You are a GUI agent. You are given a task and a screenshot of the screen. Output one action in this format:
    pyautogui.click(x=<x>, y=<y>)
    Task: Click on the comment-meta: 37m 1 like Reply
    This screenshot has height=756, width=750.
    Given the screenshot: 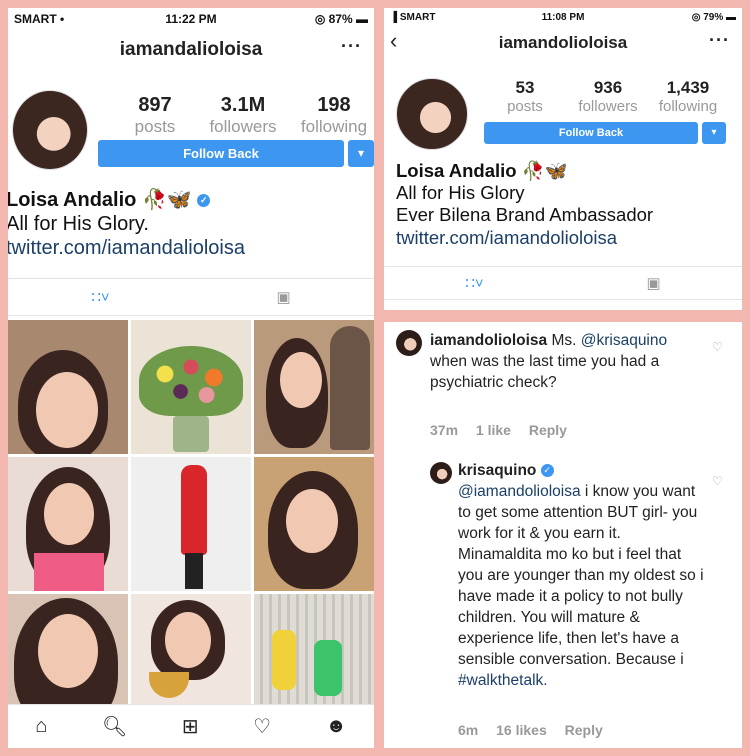 What is the action you would take?
    pyautogui.click(x=505, y=430)
    